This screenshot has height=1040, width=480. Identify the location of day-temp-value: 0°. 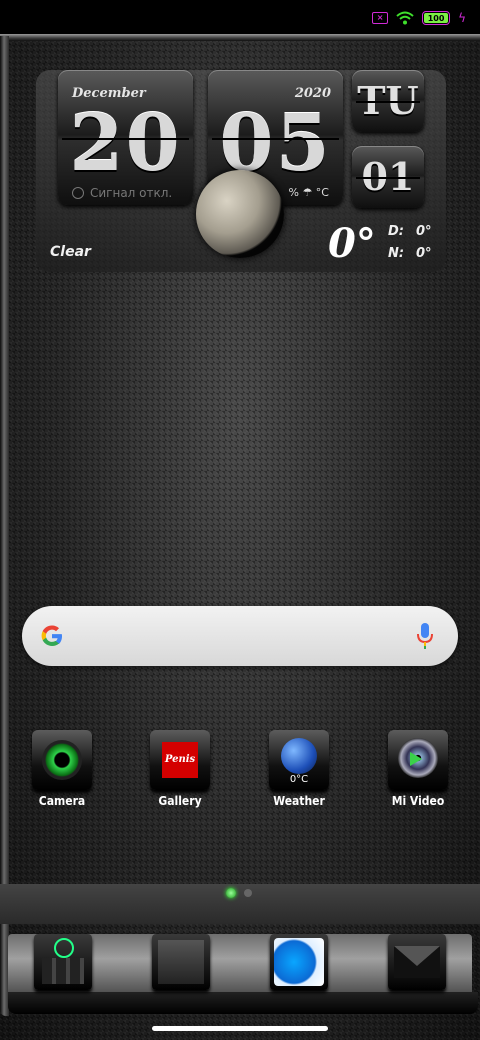
(424, 231).